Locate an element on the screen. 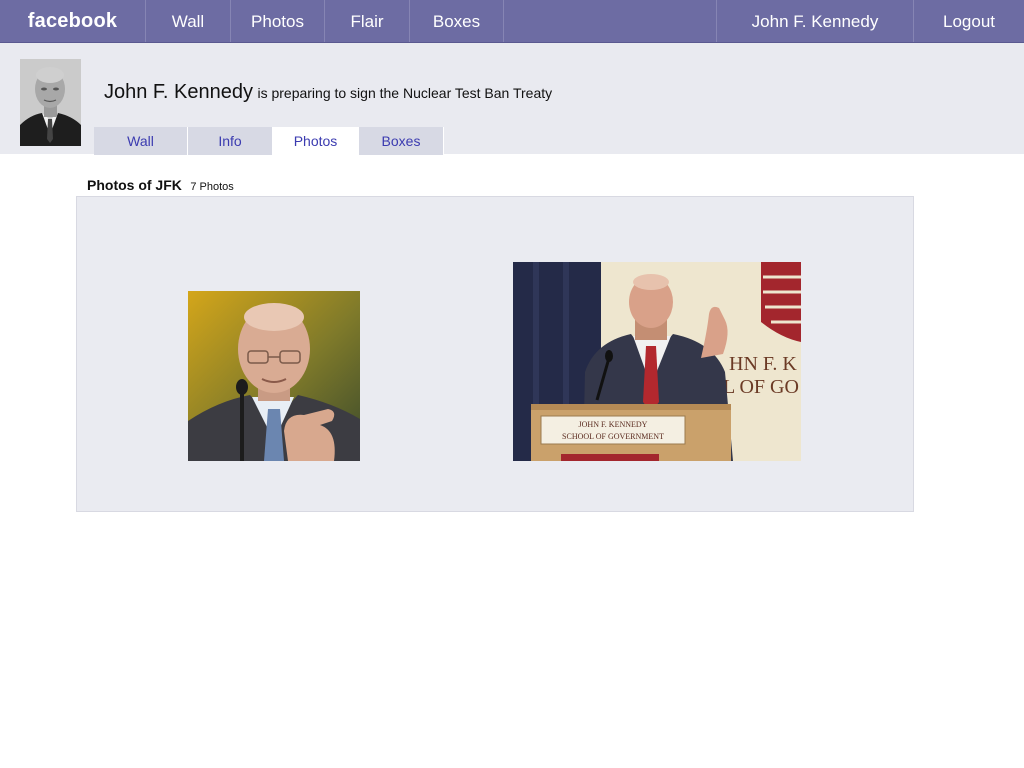 This screenshot has width=1024, height=768. nav-boxes: Boxes is located at coordinates (457, 21).